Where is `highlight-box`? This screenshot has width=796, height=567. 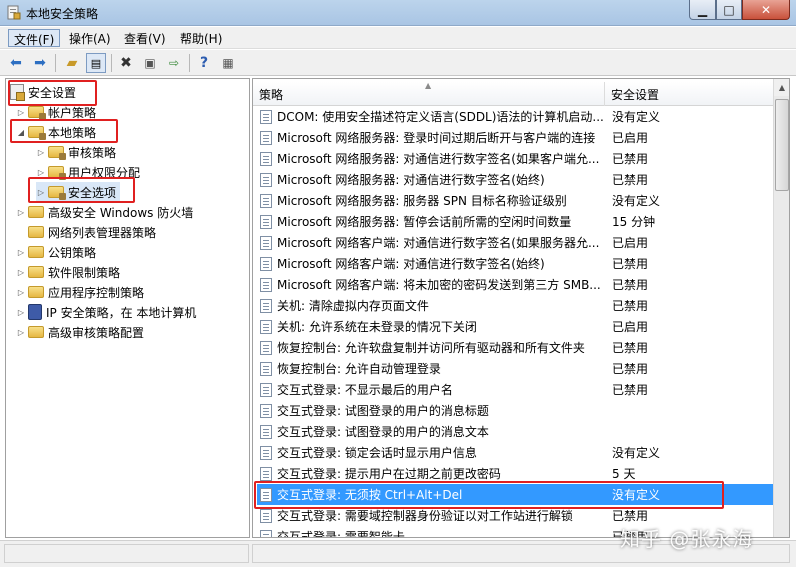
highlight-box is located at coordinates (81, 190).